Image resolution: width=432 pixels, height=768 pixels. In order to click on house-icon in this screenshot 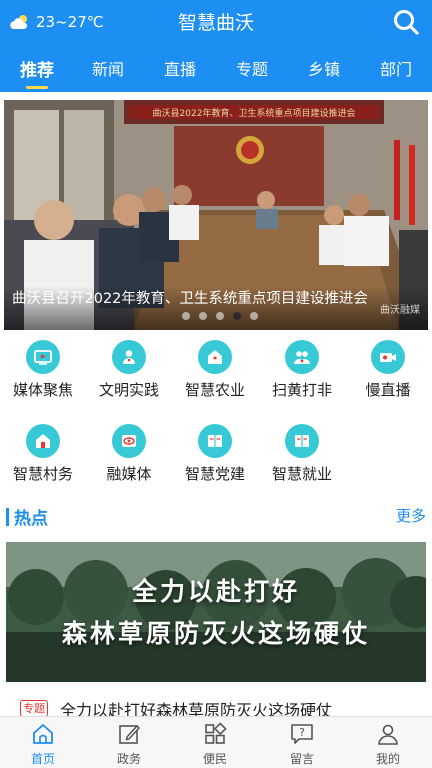, I will do `click(43, 441)`.